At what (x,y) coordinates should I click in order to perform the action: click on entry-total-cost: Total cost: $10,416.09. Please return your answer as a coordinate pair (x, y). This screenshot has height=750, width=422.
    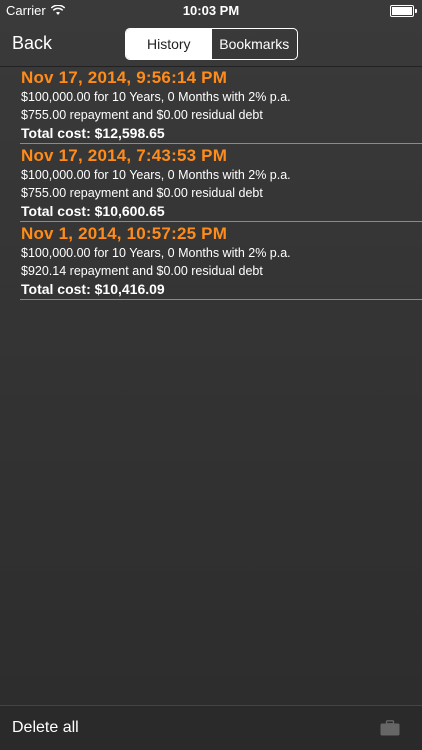
    Looking at the image, I should click on (93, 289).